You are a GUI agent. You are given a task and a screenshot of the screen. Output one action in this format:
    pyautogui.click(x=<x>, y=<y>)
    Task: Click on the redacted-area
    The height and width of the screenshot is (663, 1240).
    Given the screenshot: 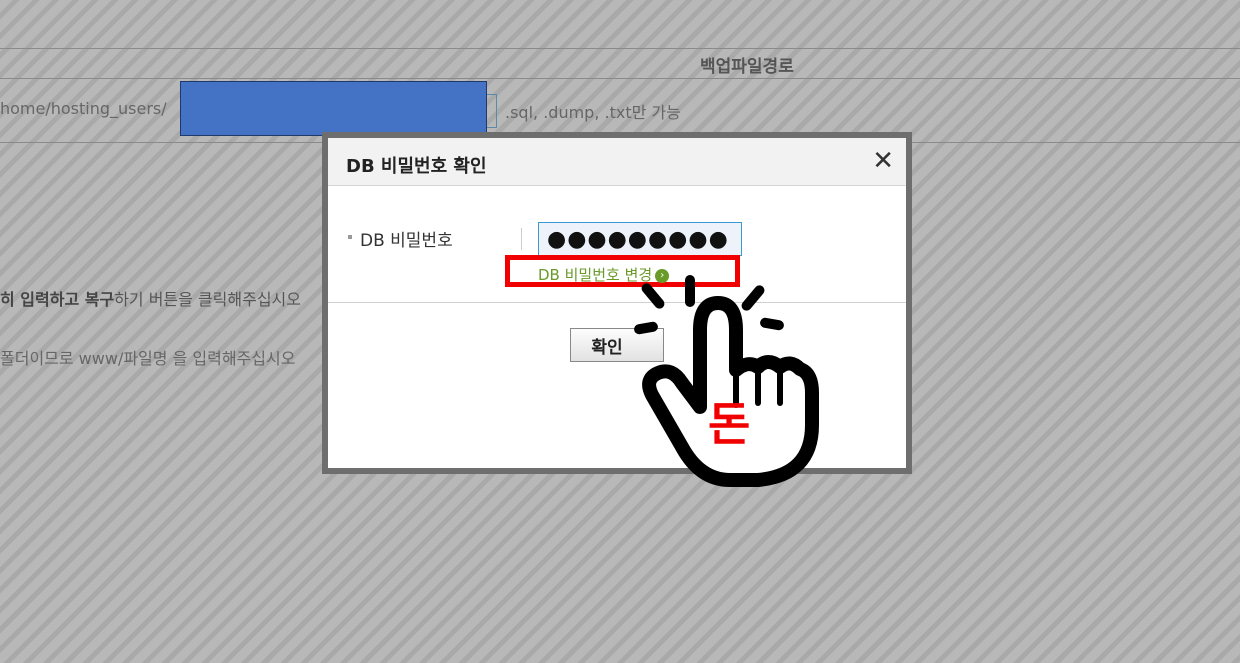 What is the action you would take?
    pyautogui.click(x=333, y=108)
    